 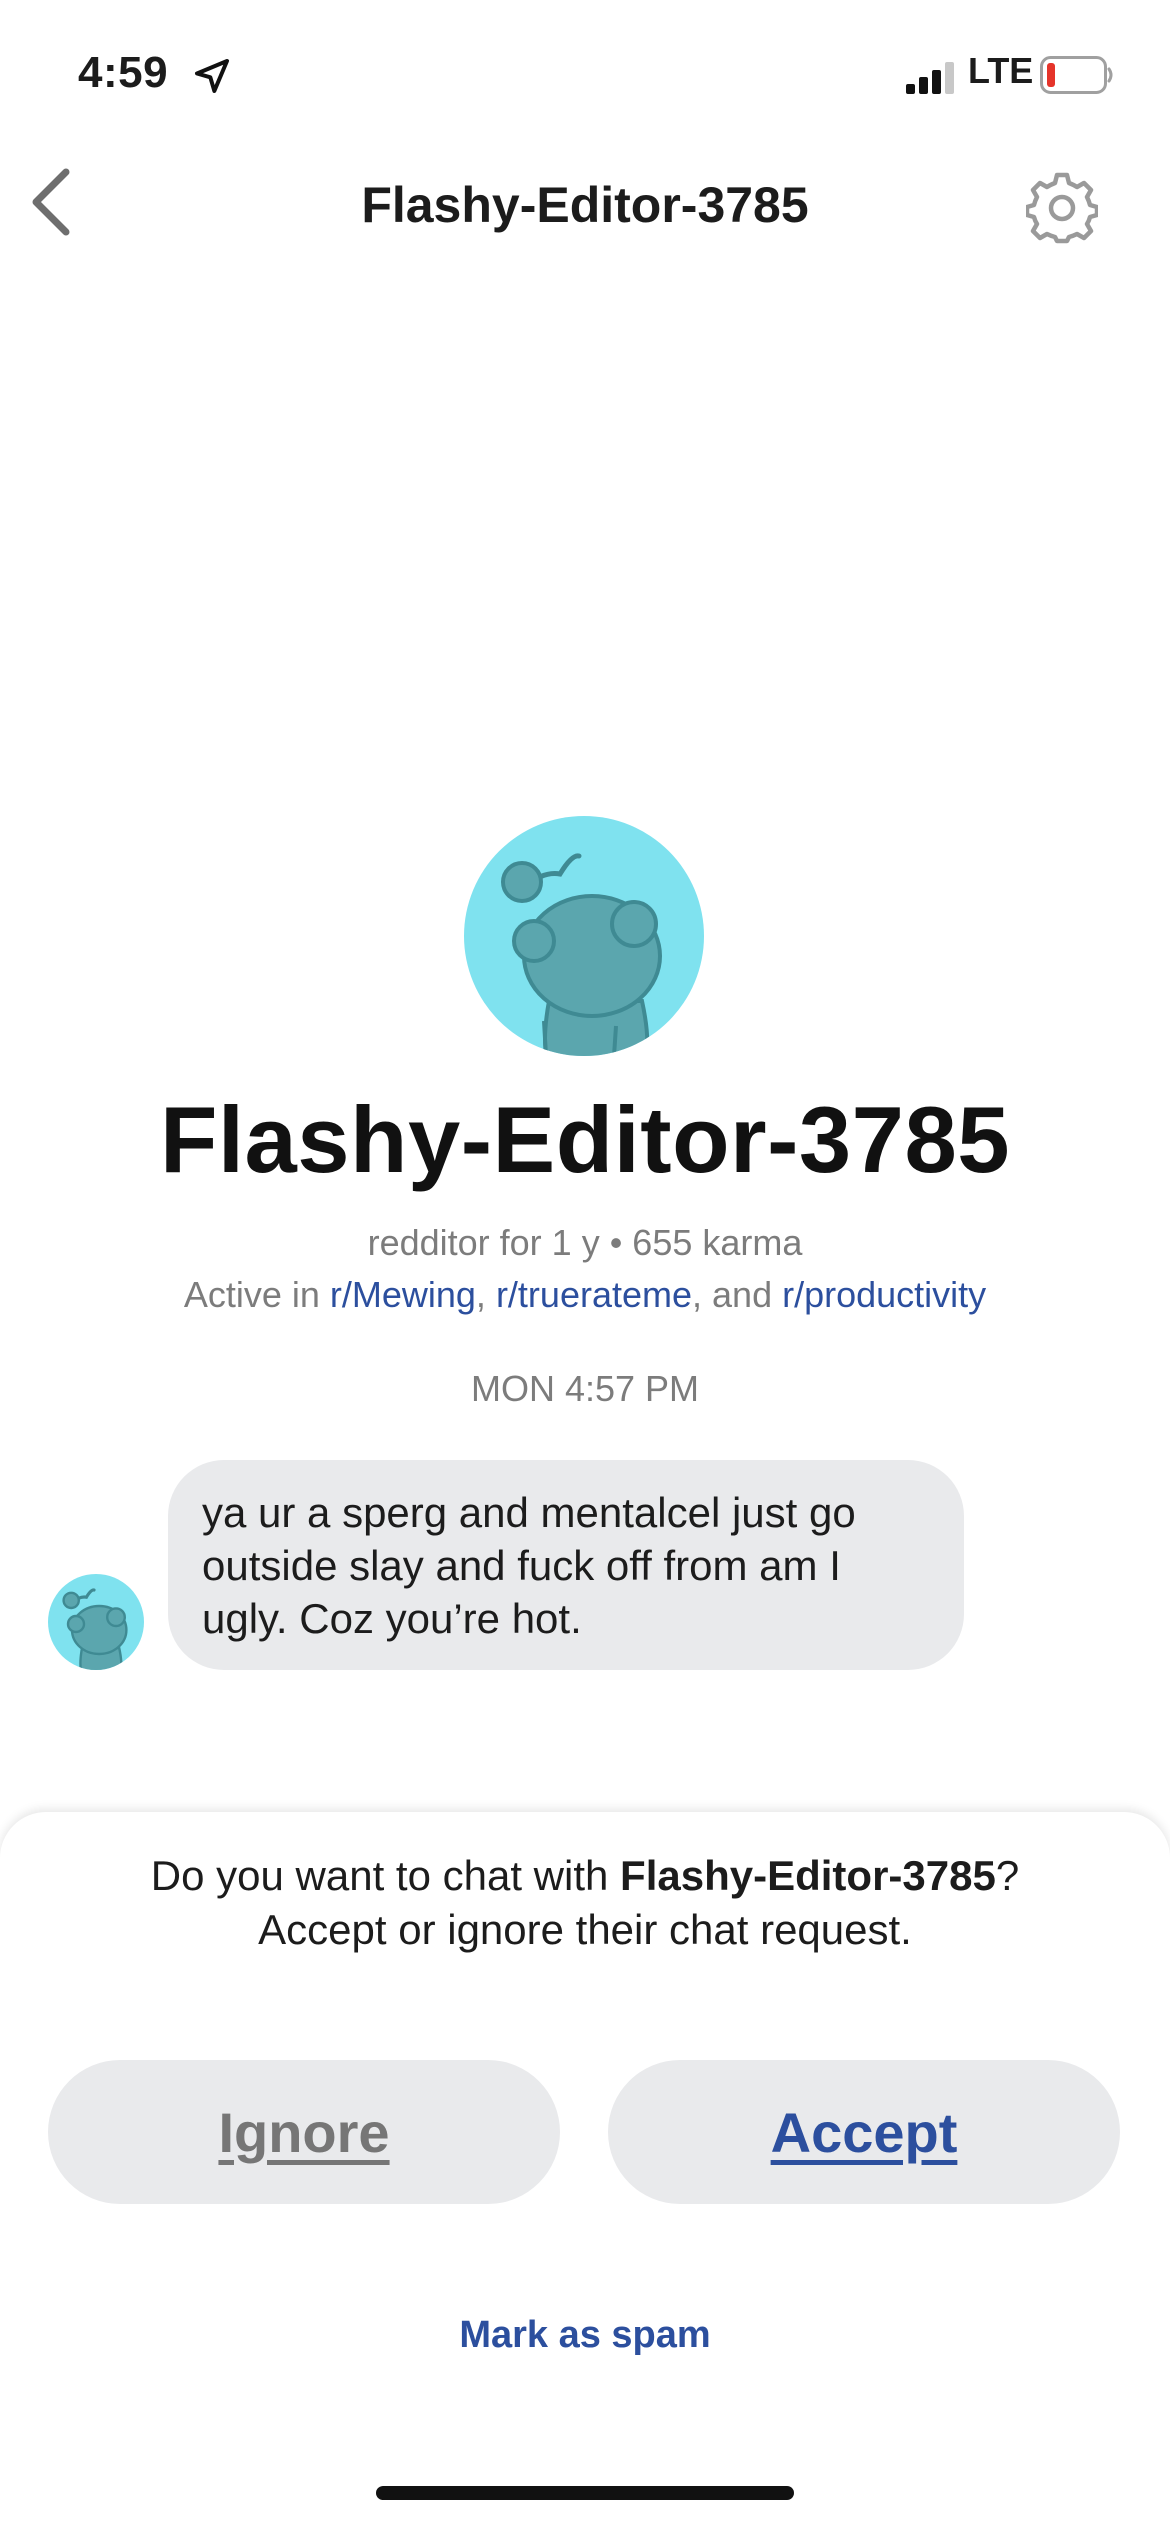 What do you see at coordinates (737, 1294) in the screenshot?
I see `separator: , and` at bounding box center [737, 1294].